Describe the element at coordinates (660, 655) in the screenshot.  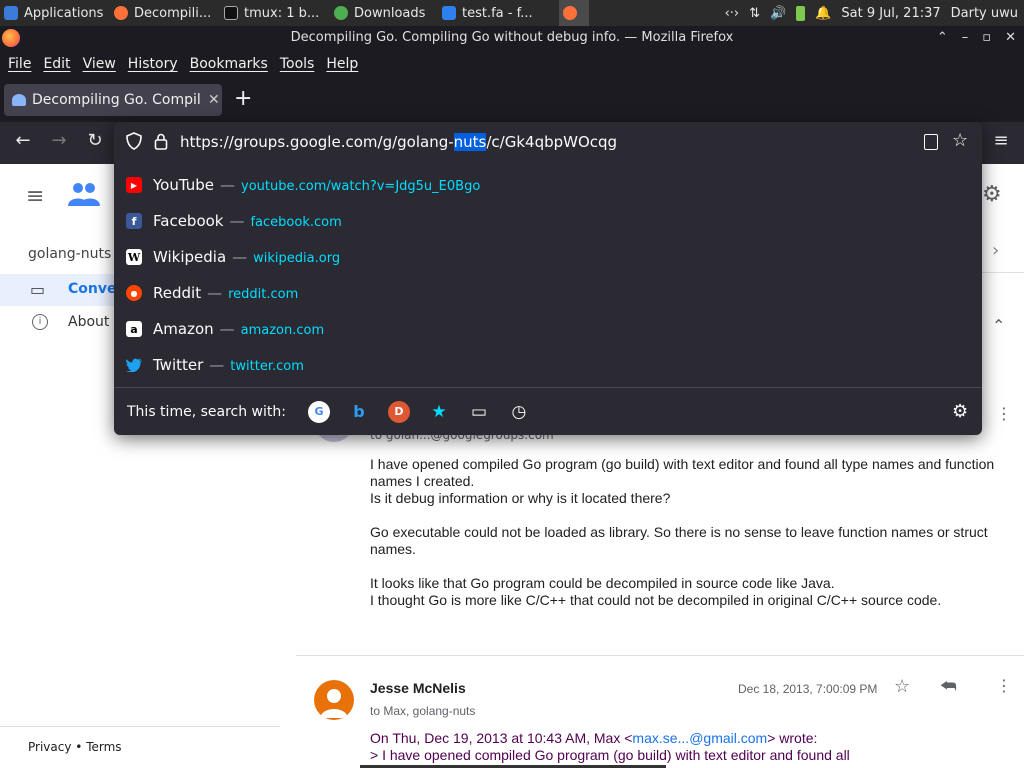
I see `post-divider` at that location.